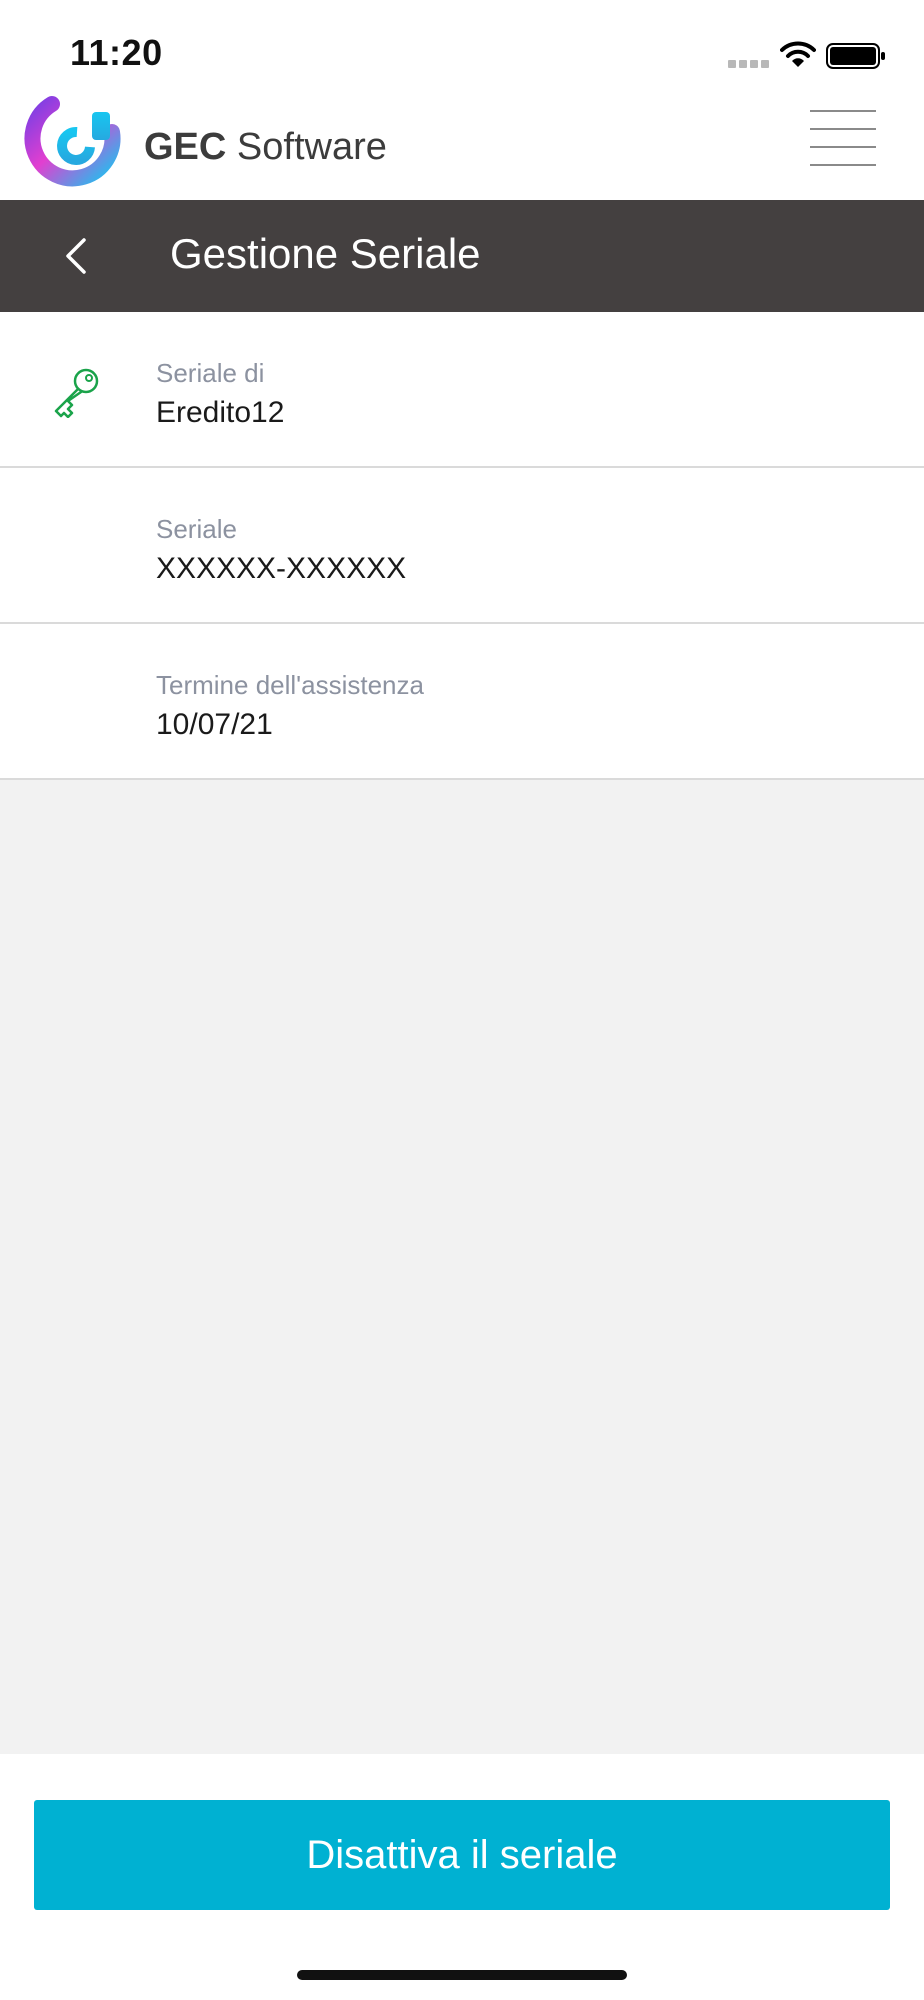  Describe the element at coordinates (462, 148) in the screenshot. I see `brand-header` at that location.